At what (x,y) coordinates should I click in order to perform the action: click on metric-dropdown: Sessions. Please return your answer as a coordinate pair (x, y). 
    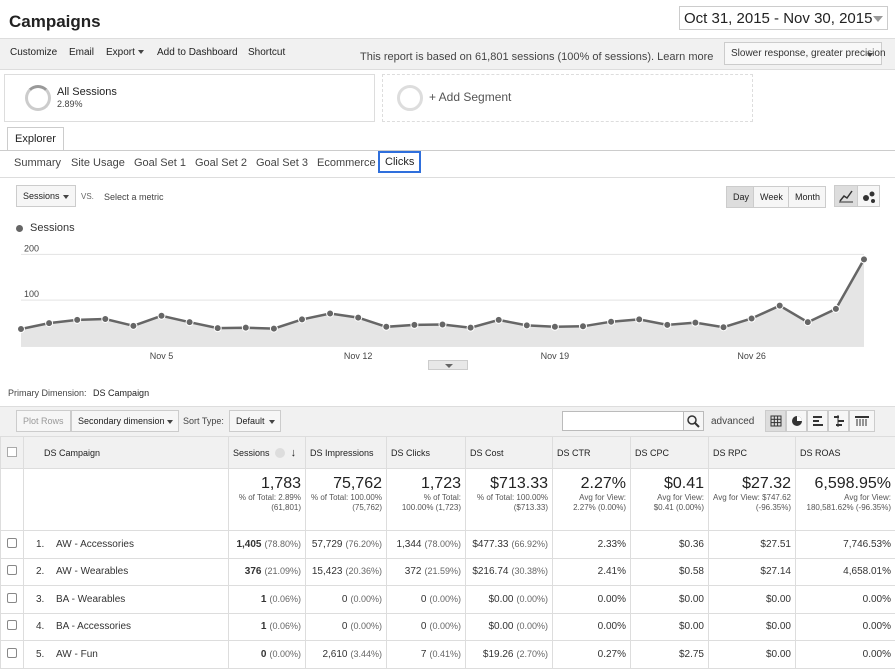
    Looking at the image, I should click on (46, 196).